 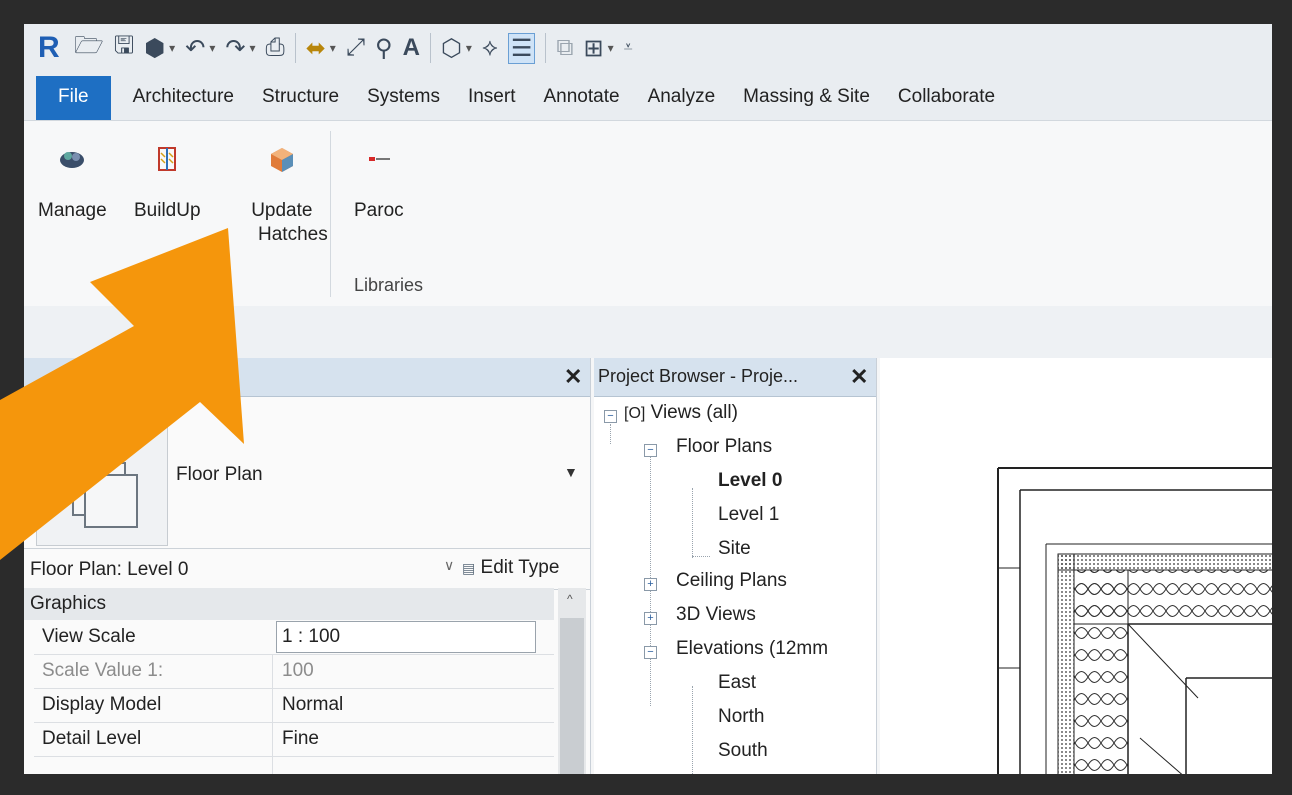 I want to click on views-icon: [O], so click(x=635, y=413).